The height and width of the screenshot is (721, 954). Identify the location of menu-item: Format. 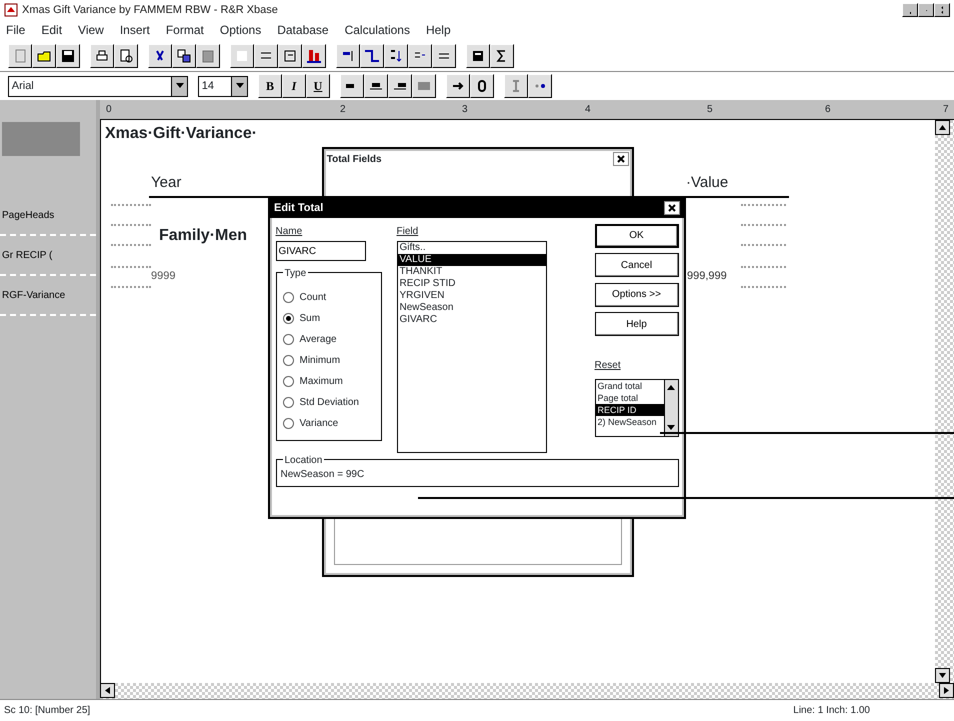
(185, 30).